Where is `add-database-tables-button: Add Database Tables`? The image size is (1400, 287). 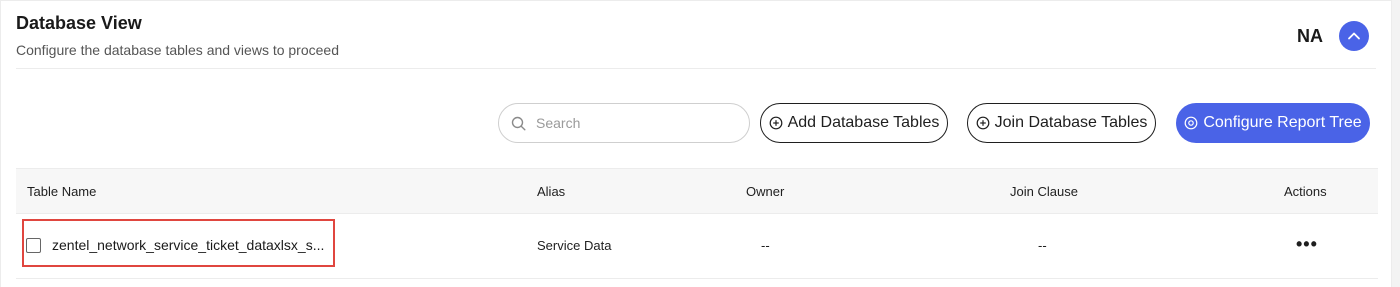 add-database-tables-button: Add Database Tables is located at coordinates (854, 123).